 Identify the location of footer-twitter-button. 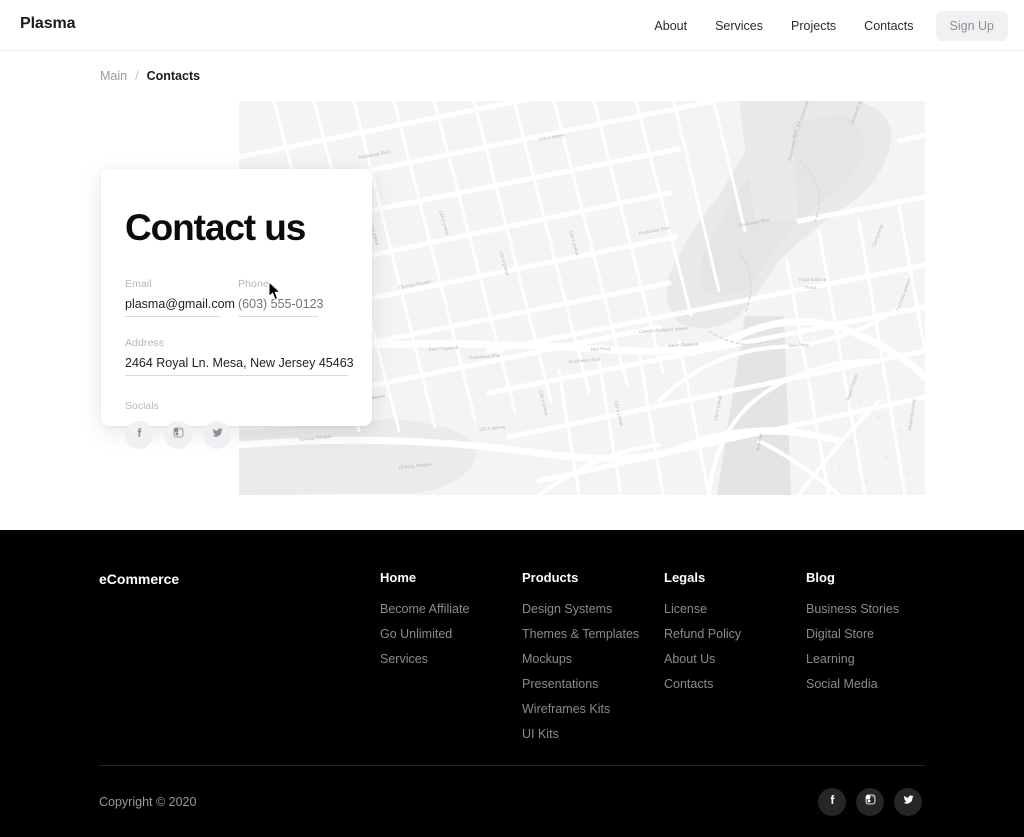
(908, 802).